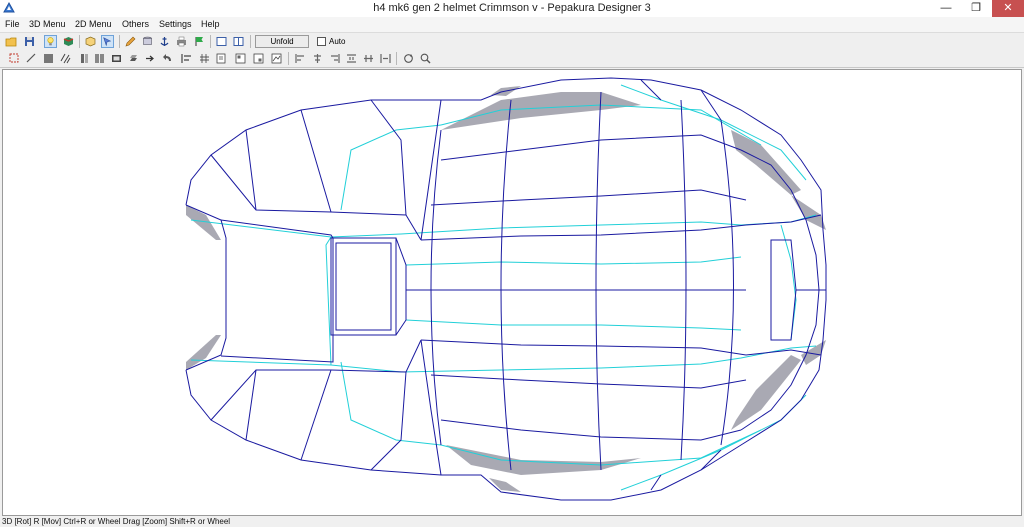 This screenshot has height=527, width=1024. Describe the element at coordinates (65, 58) in the screenshot. I see `hatch-icon` at that location.